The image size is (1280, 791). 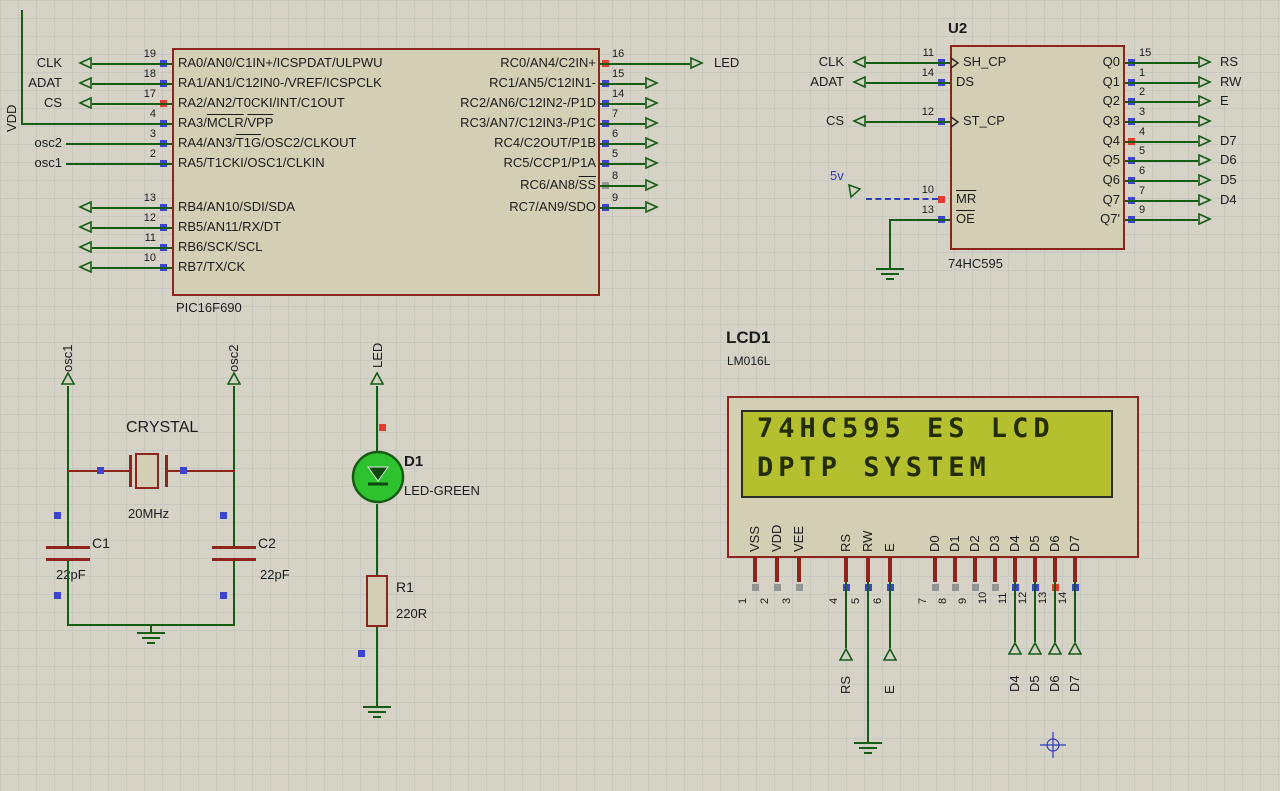 I want to click on terminal-led, so click(x=697, y=63).